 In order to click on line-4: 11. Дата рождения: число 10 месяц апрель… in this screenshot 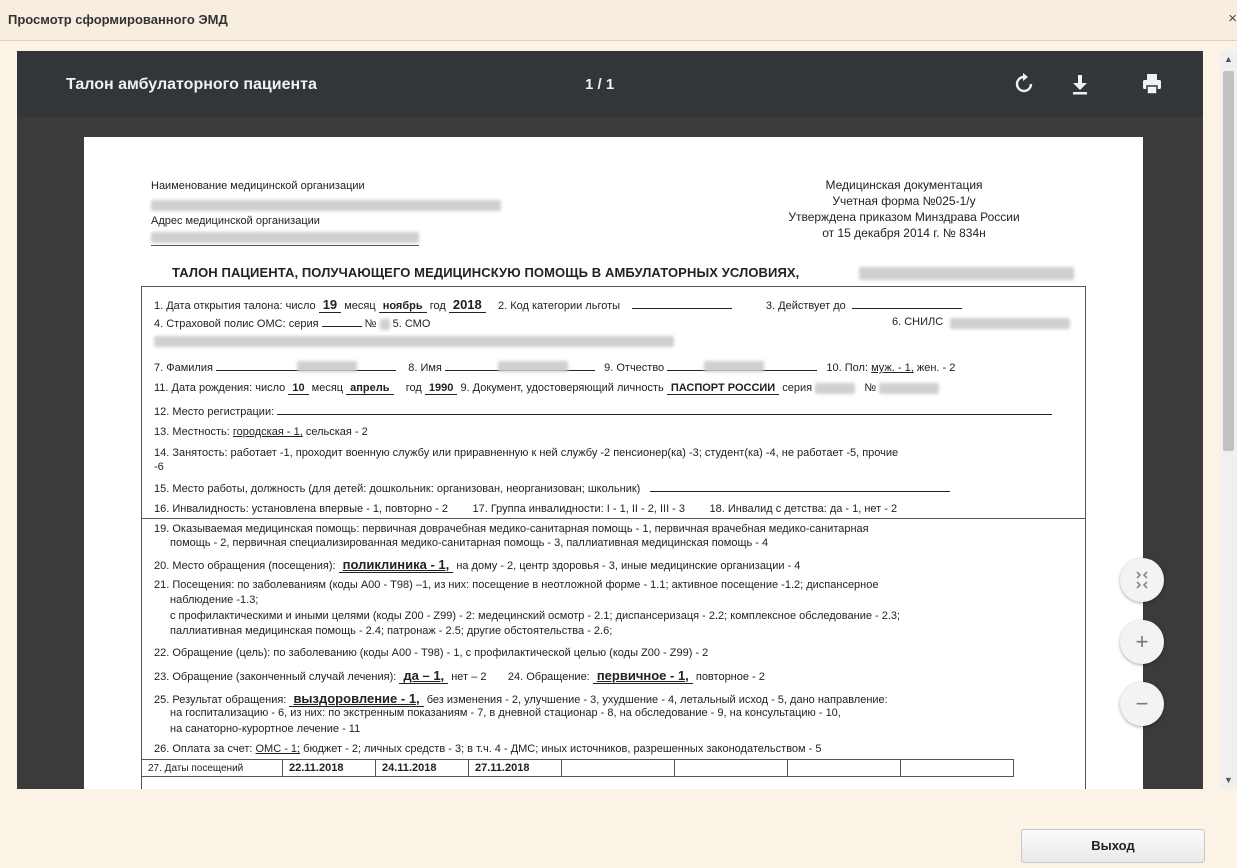, I will do `click(547, 388)`.